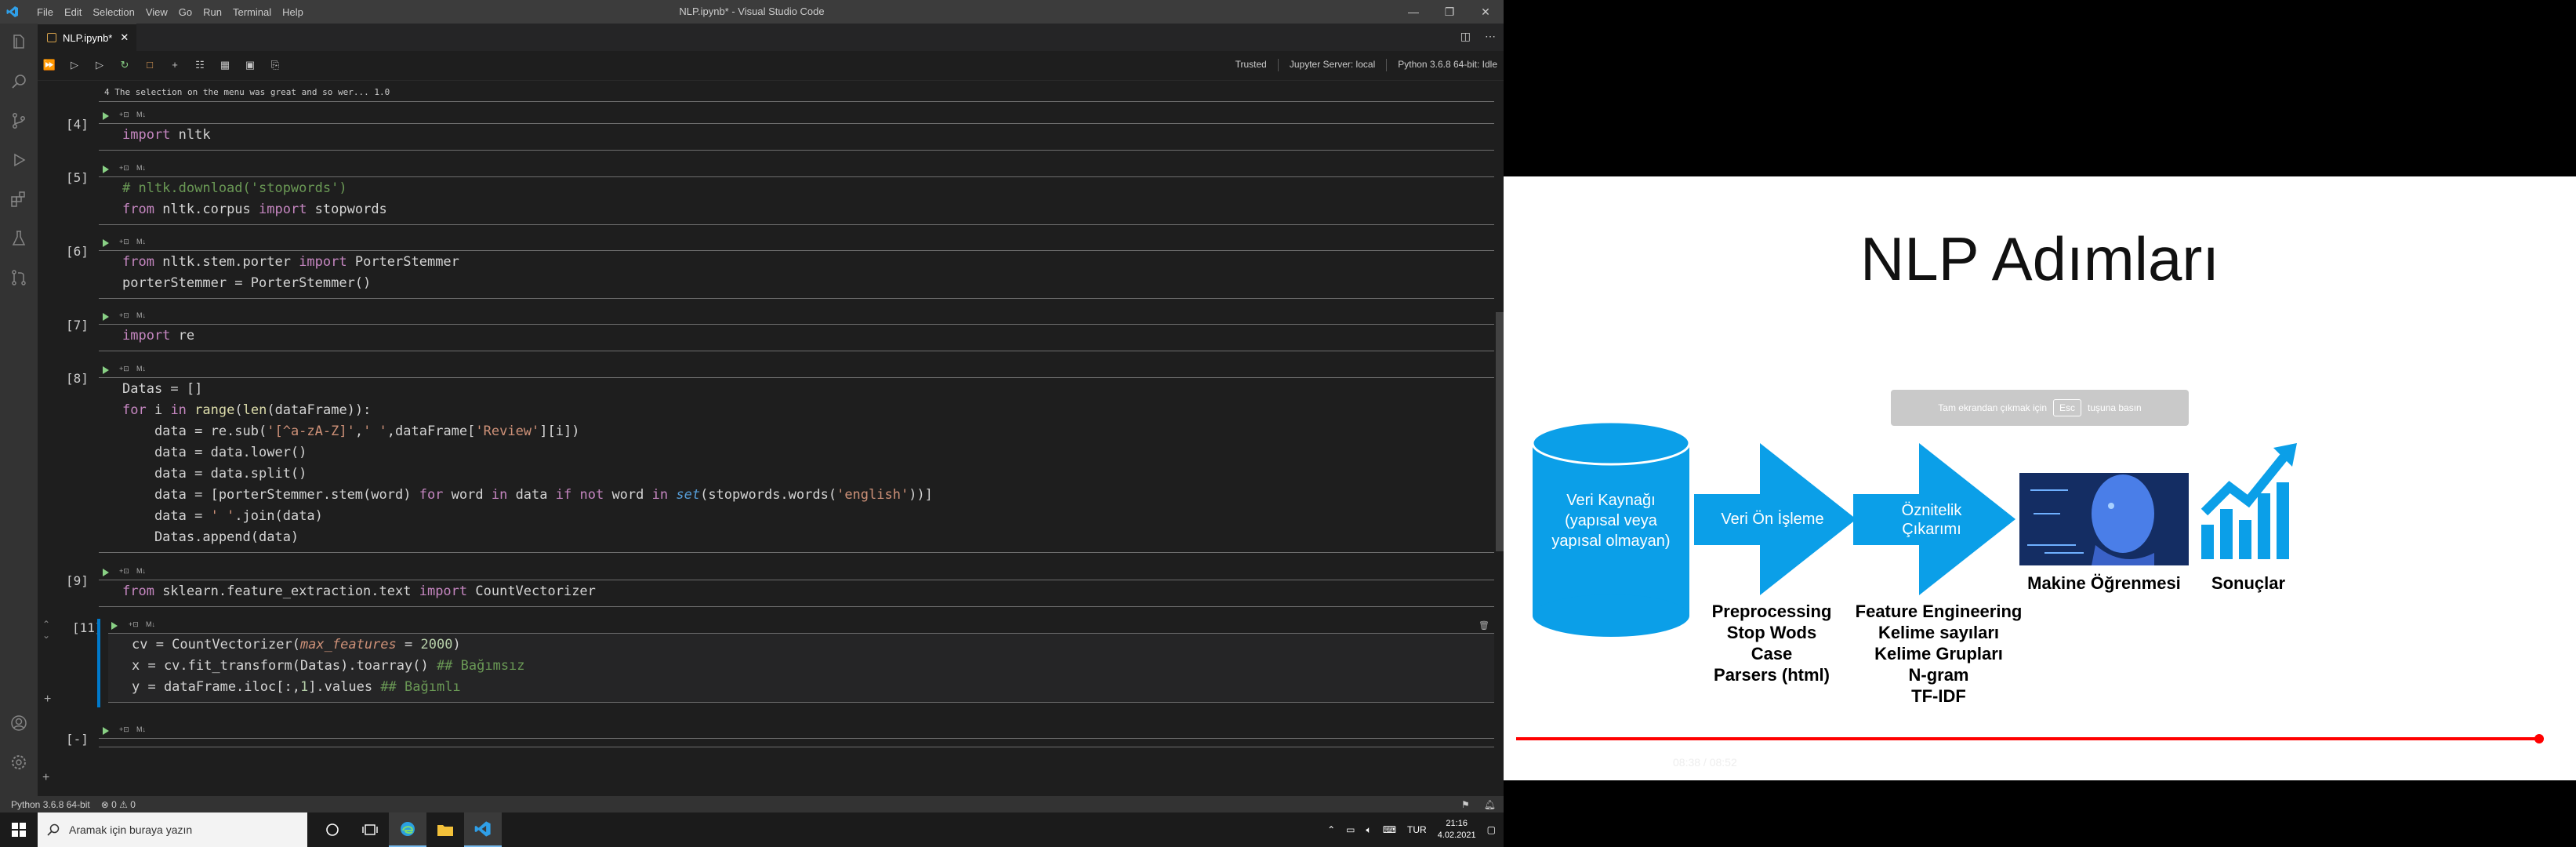  What do you see at coordinates (1457, 830) in the screenshot?
I see `taskbar-clock: 21:16 4.02.2021` at bounding box center [1457, 830].